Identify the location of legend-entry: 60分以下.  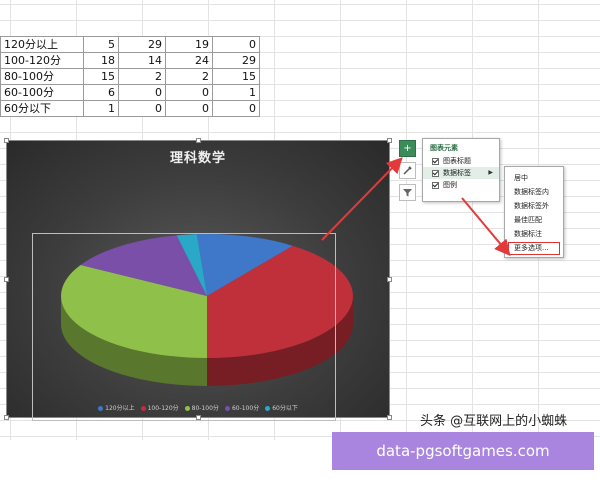
(281, 407).